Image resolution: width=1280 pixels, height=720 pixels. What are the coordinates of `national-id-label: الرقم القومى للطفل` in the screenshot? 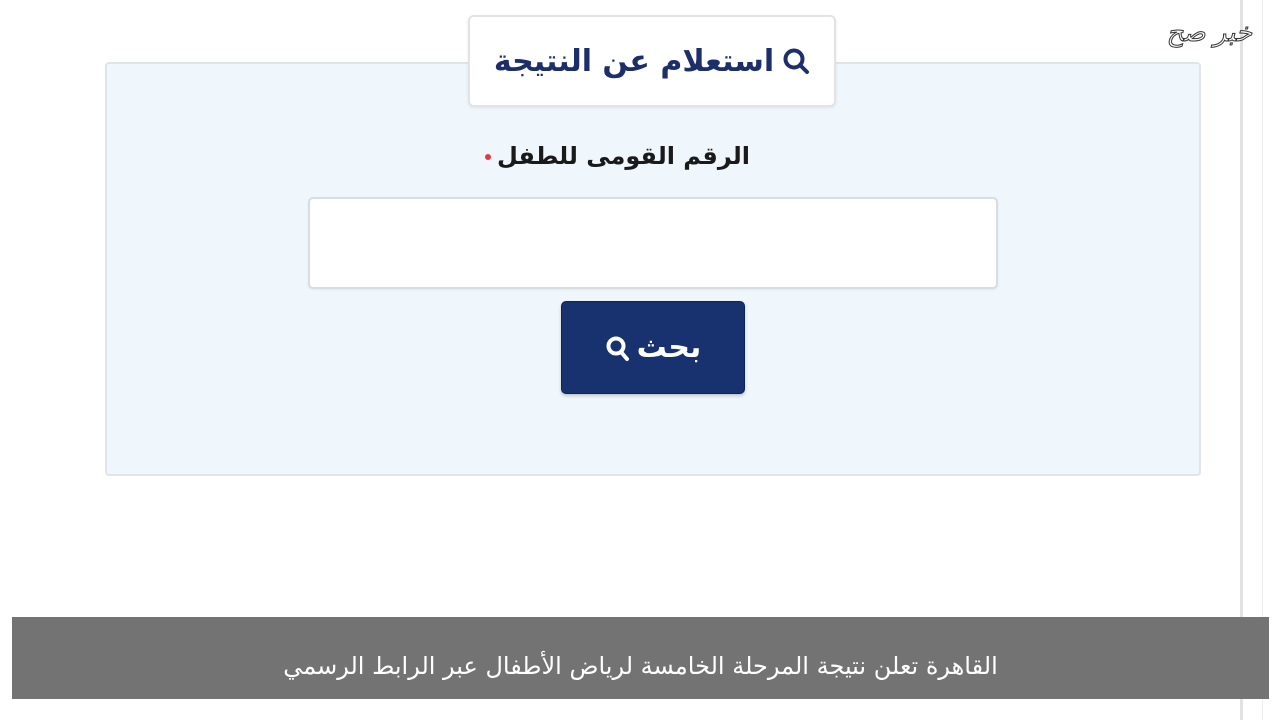 It's located at (585, 156).